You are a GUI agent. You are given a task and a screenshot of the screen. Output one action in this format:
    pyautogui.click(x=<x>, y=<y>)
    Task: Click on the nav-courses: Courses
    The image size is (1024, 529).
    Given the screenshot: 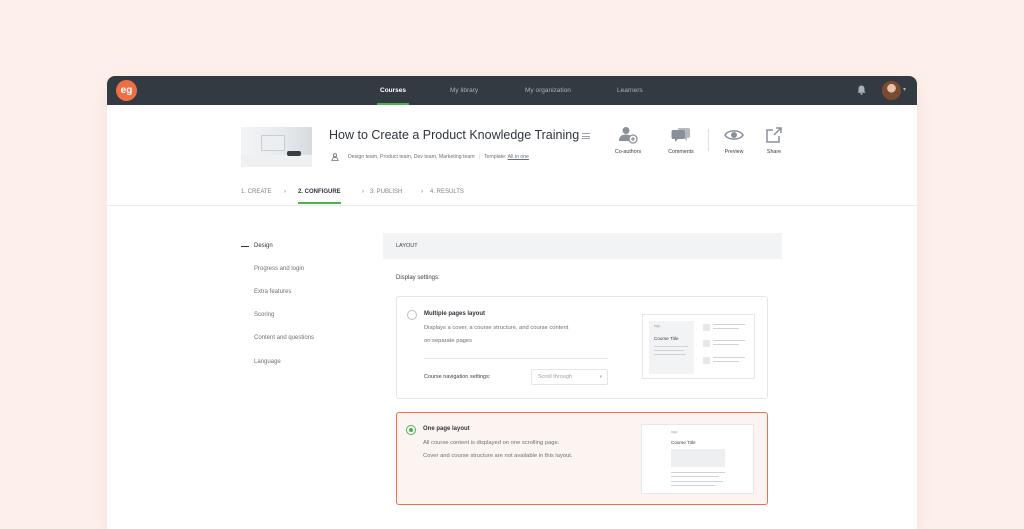 What is the action you would take?
    pyautogui.click(x=393, y=90)
    